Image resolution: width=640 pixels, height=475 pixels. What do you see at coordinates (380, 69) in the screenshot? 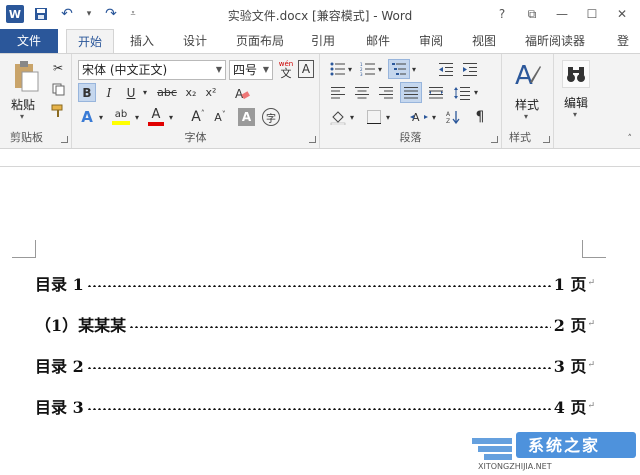
I see `numbering-dropdown-icon: ▾` at bounding box center [380, 69].